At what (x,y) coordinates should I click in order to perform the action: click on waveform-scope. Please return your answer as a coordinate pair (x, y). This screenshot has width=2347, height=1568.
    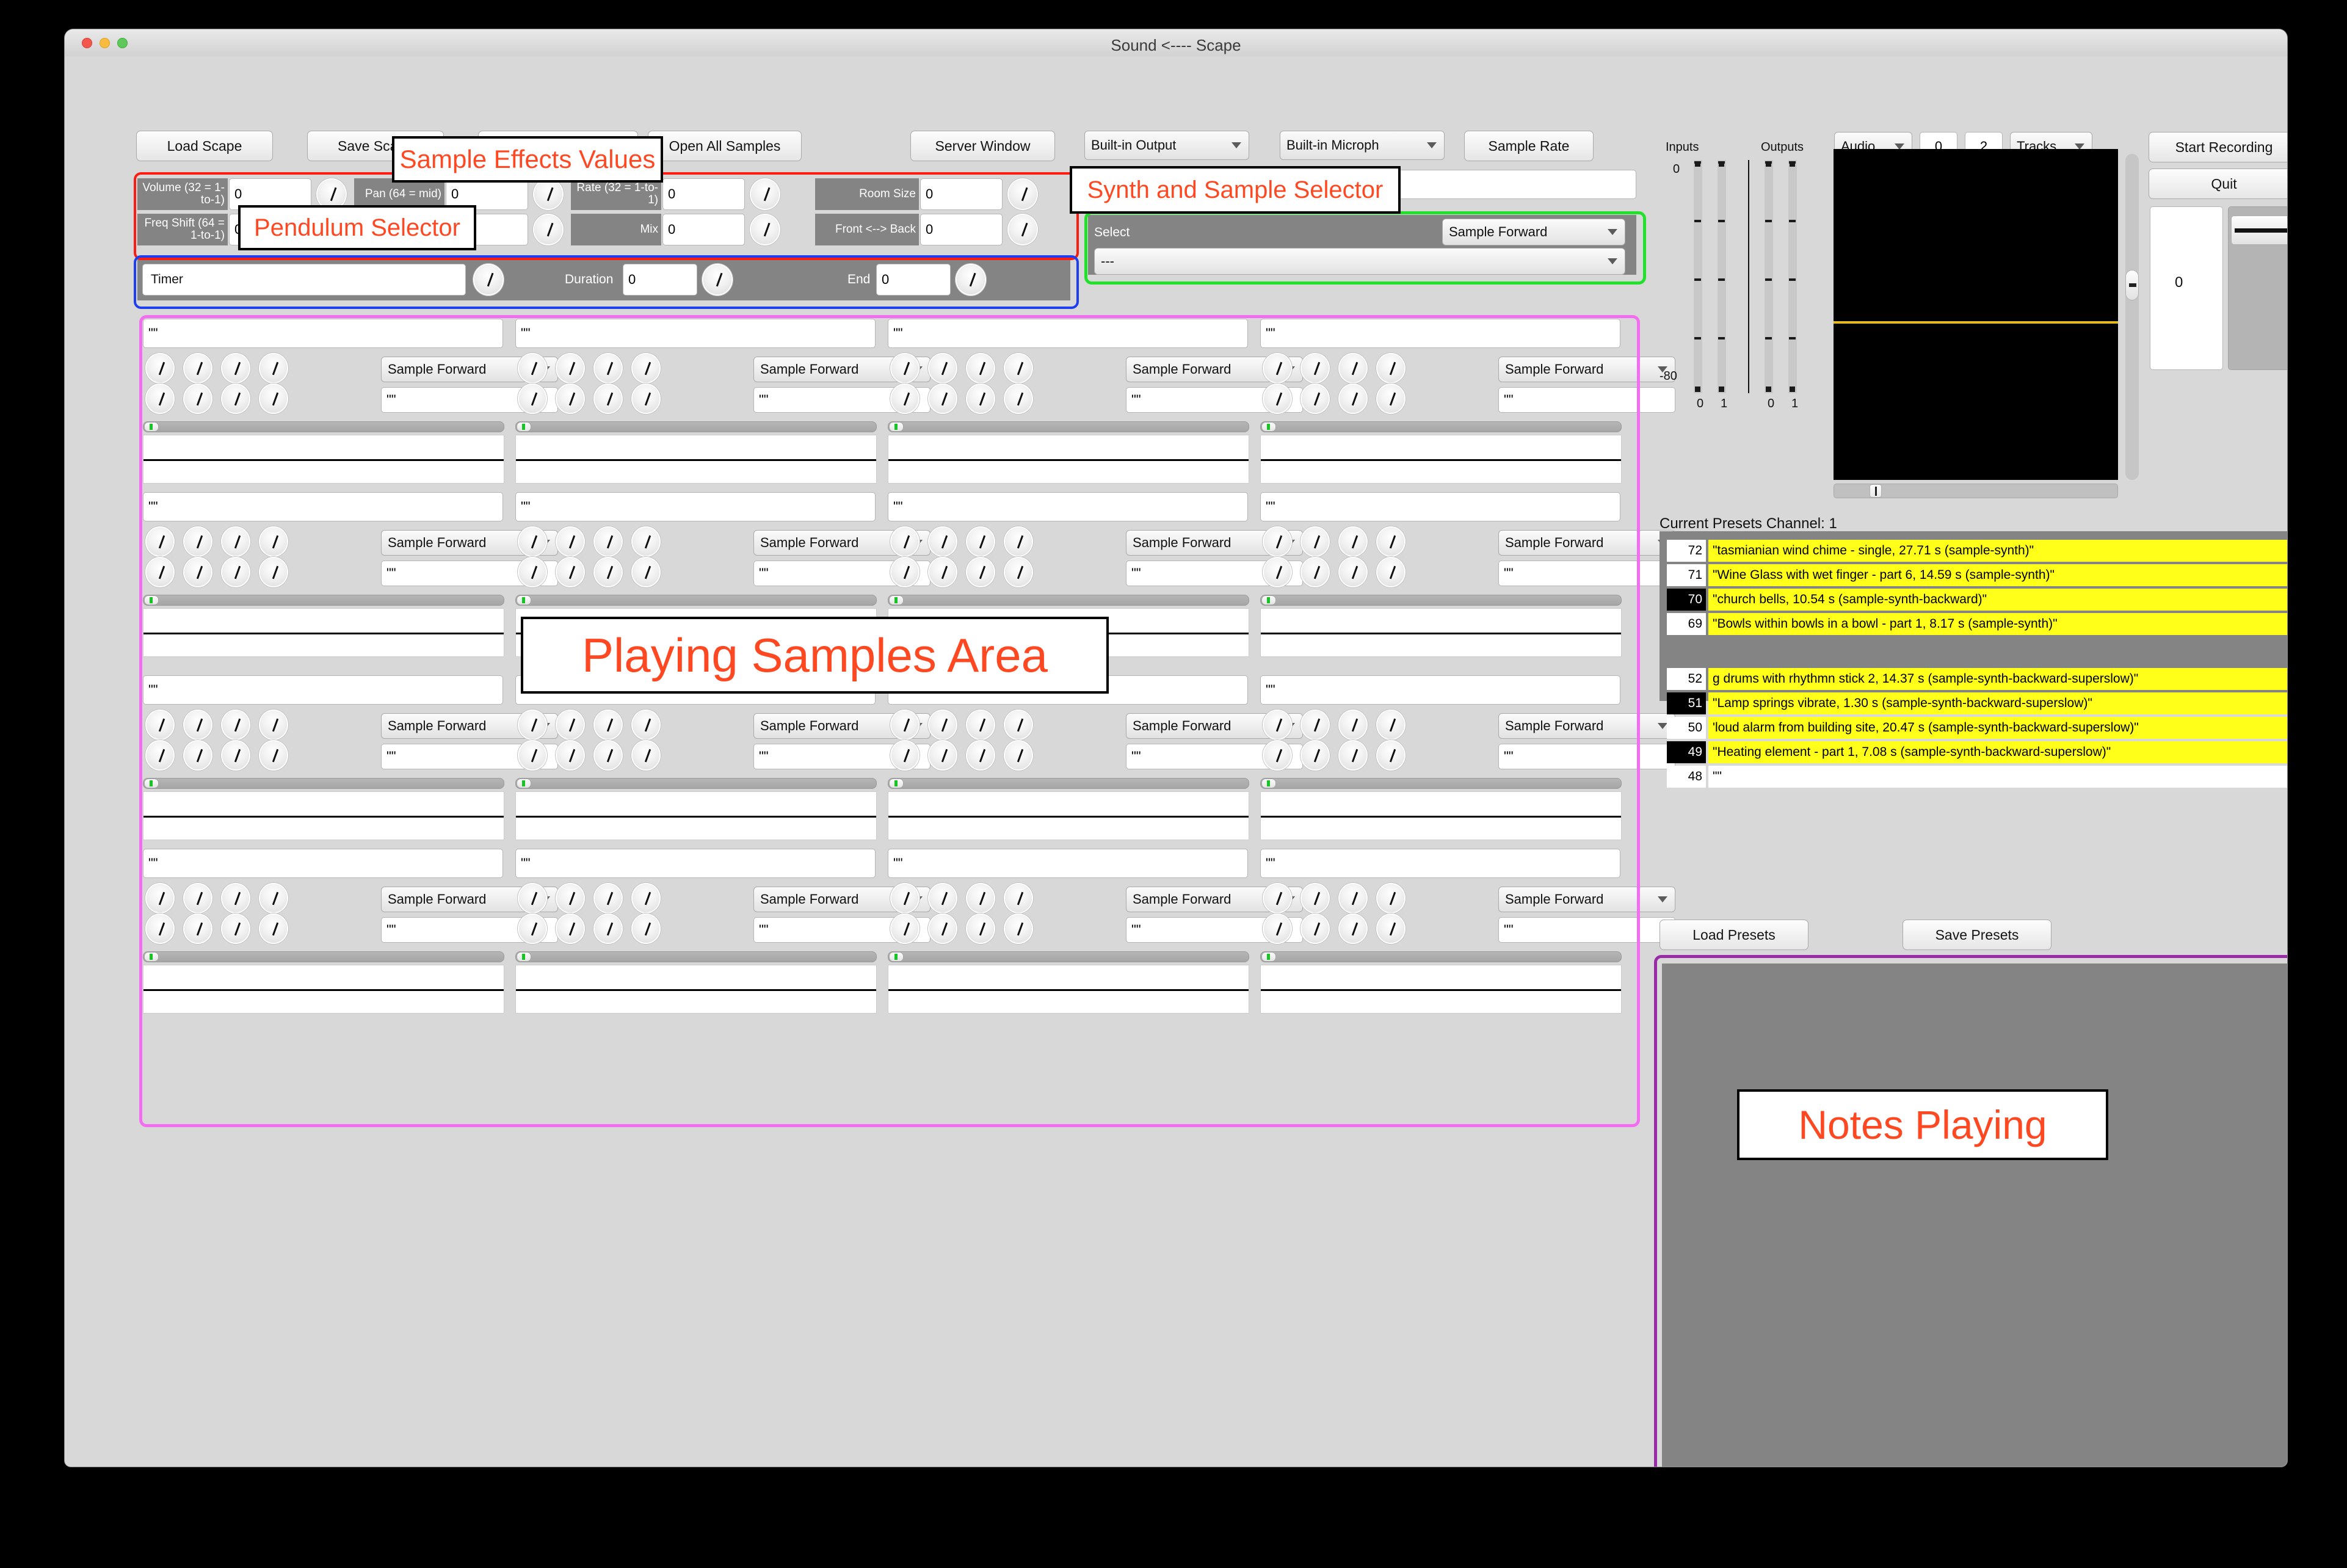
    Looking at the image, I should click on (1976, 314).